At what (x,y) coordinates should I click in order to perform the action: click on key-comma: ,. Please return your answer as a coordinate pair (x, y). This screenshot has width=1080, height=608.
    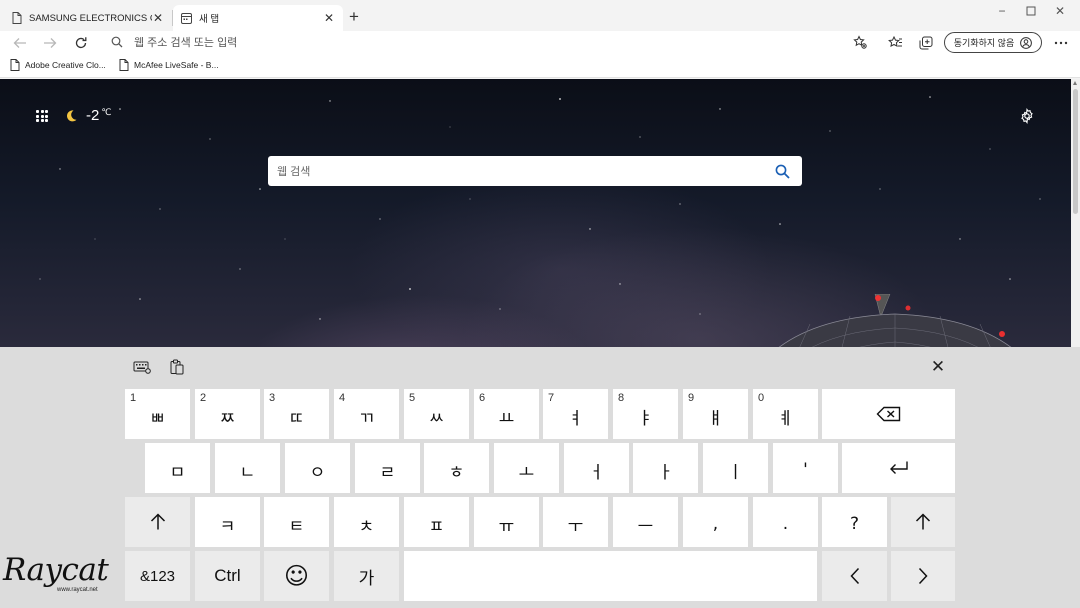
    Looking at the image, I should click on (715, 522).